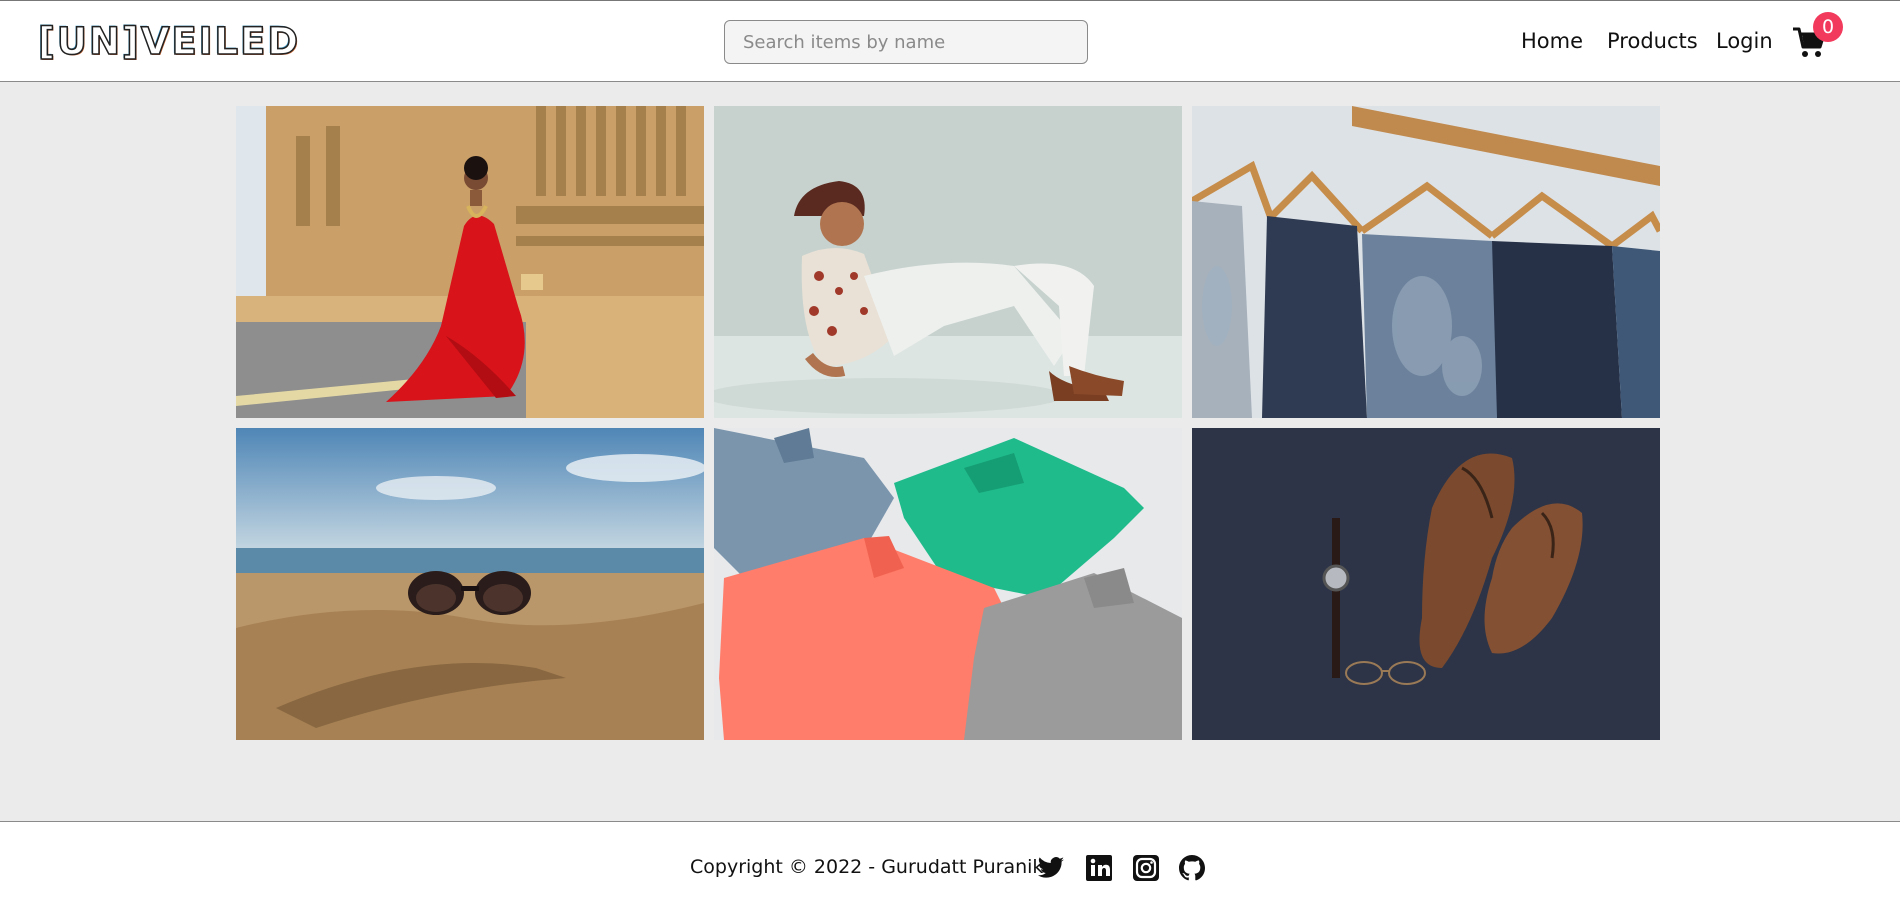 The width and height of the screenshot is (1900, 914). Describe the element at coordinates (1099, 868) in the screenshot. I see `linkedin-icon` at that location.